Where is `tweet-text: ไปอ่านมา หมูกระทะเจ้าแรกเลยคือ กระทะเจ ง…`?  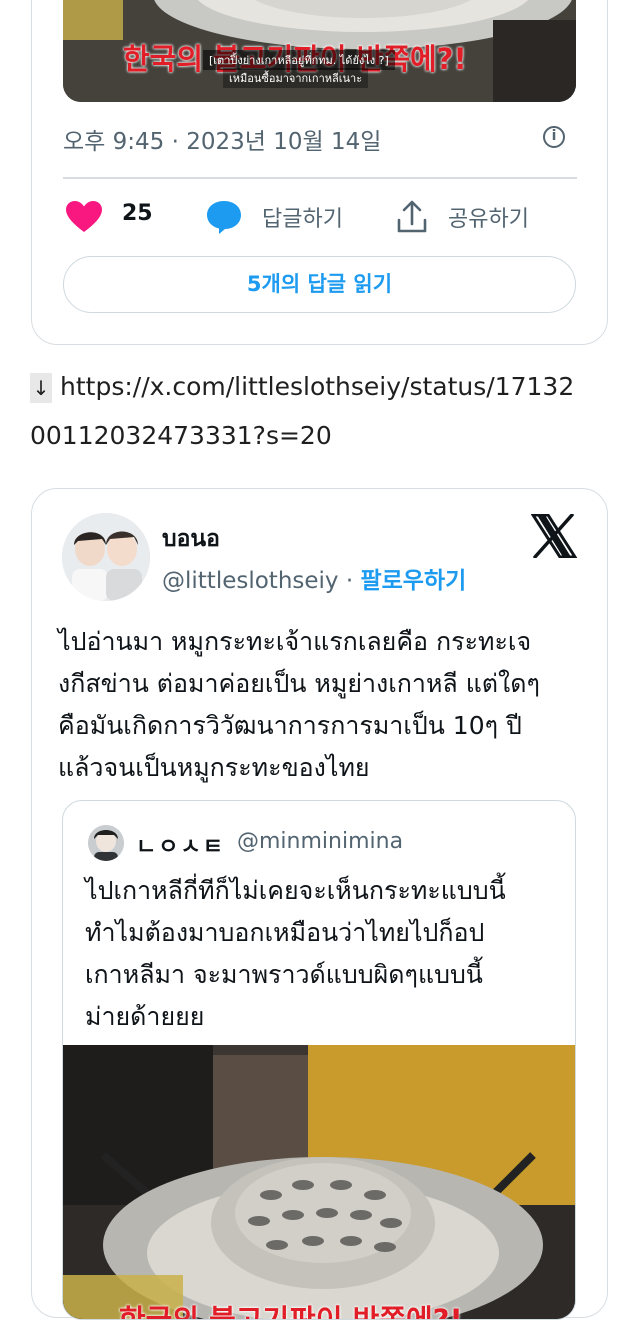 tweet-text: ไปอ่านมา หมูกระทะเจ้าแรกเลยคือ กระทะเจ ง… is located at coordinates (330, 705).